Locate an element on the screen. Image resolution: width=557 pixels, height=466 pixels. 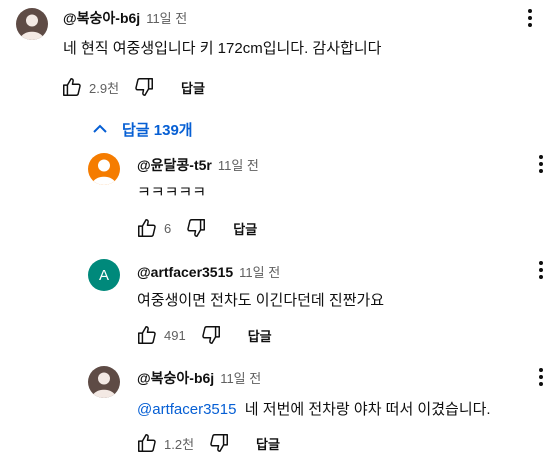
comment-text: 여중생이면 전차도 이긴다던데 진짠가요 is located at coordinates (261, 300).